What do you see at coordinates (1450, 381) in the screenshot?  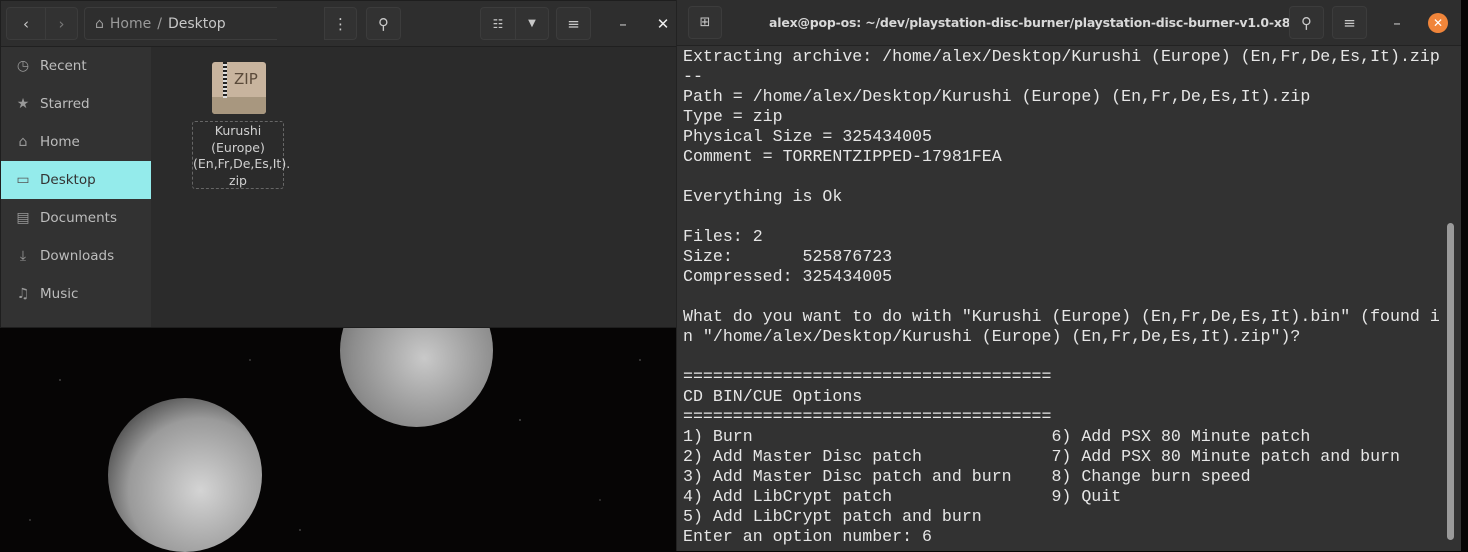 I see `scrollbar-thumb` at bounding box center [1450, 381].